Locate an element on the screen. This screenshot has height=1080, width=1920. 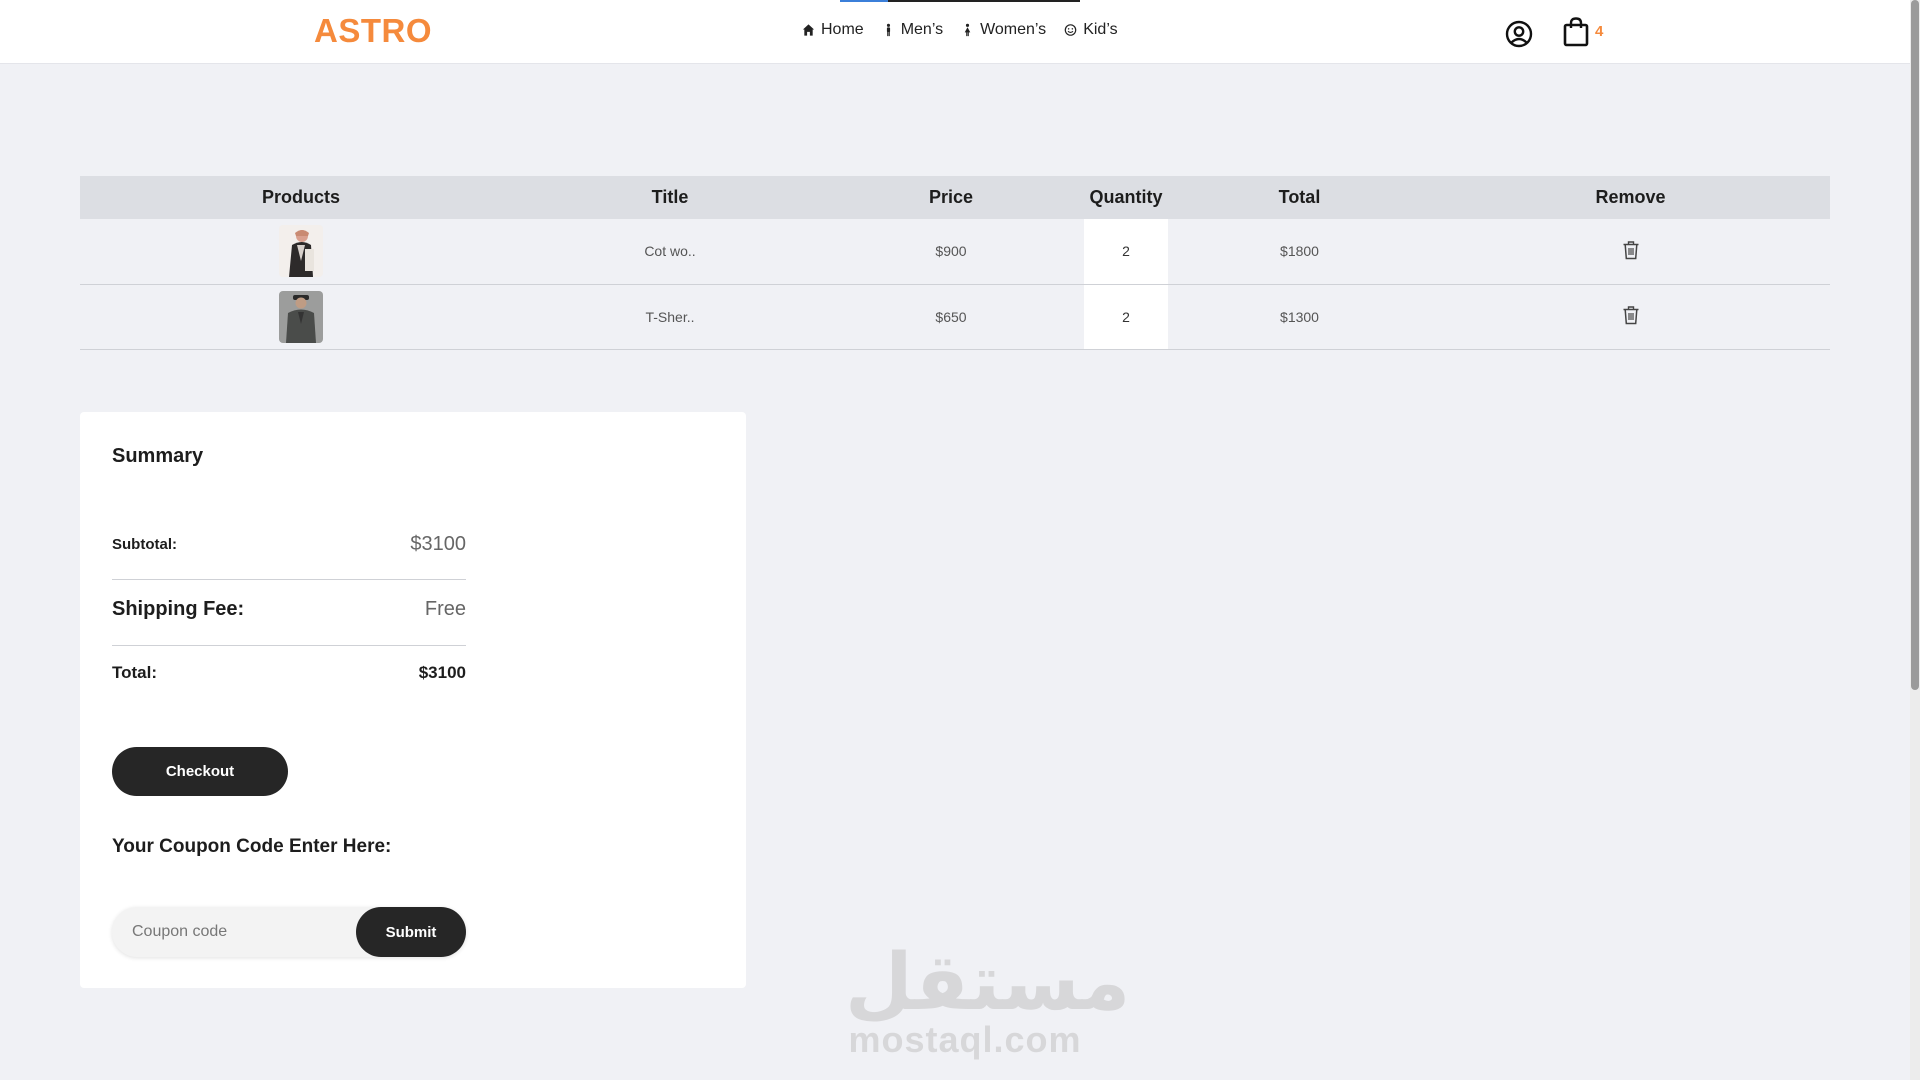
nav-item-home: Home is located at coordinates (833, 30).